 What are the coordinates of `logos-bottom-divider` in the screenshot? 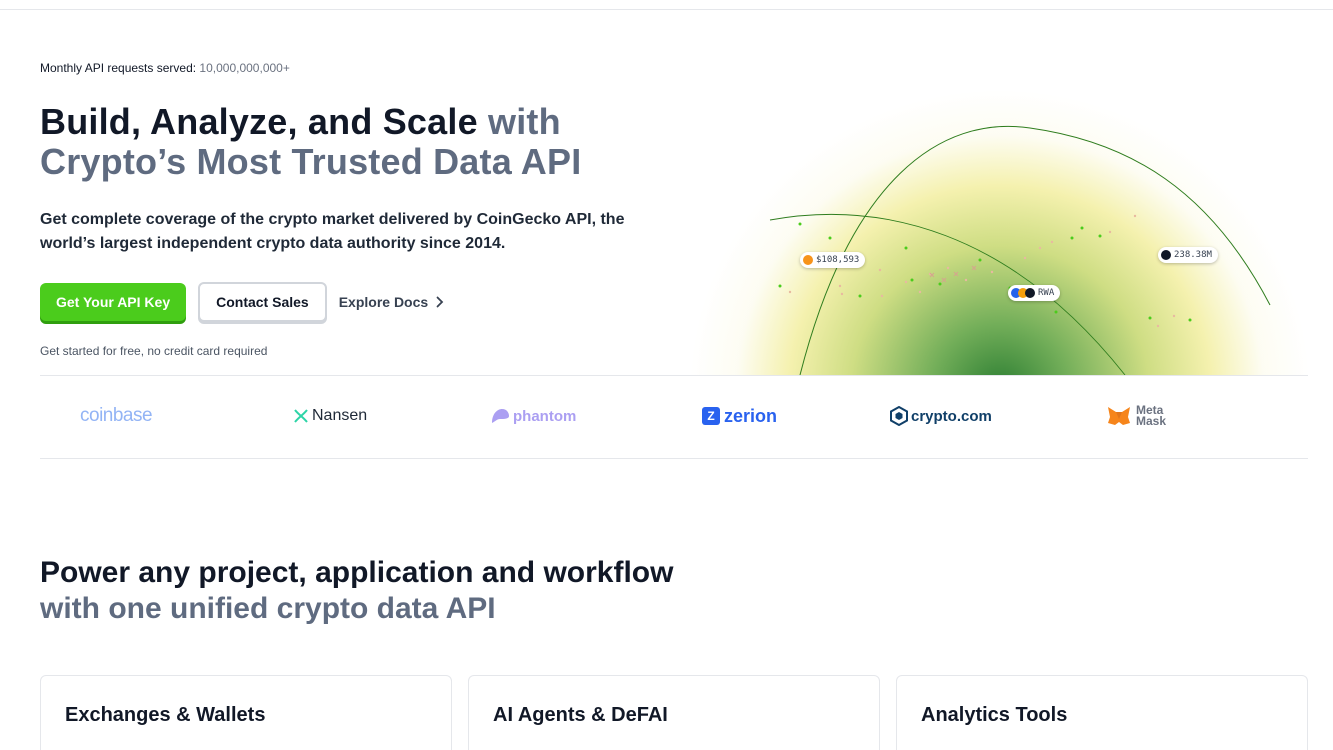 It's located at (674, 458).